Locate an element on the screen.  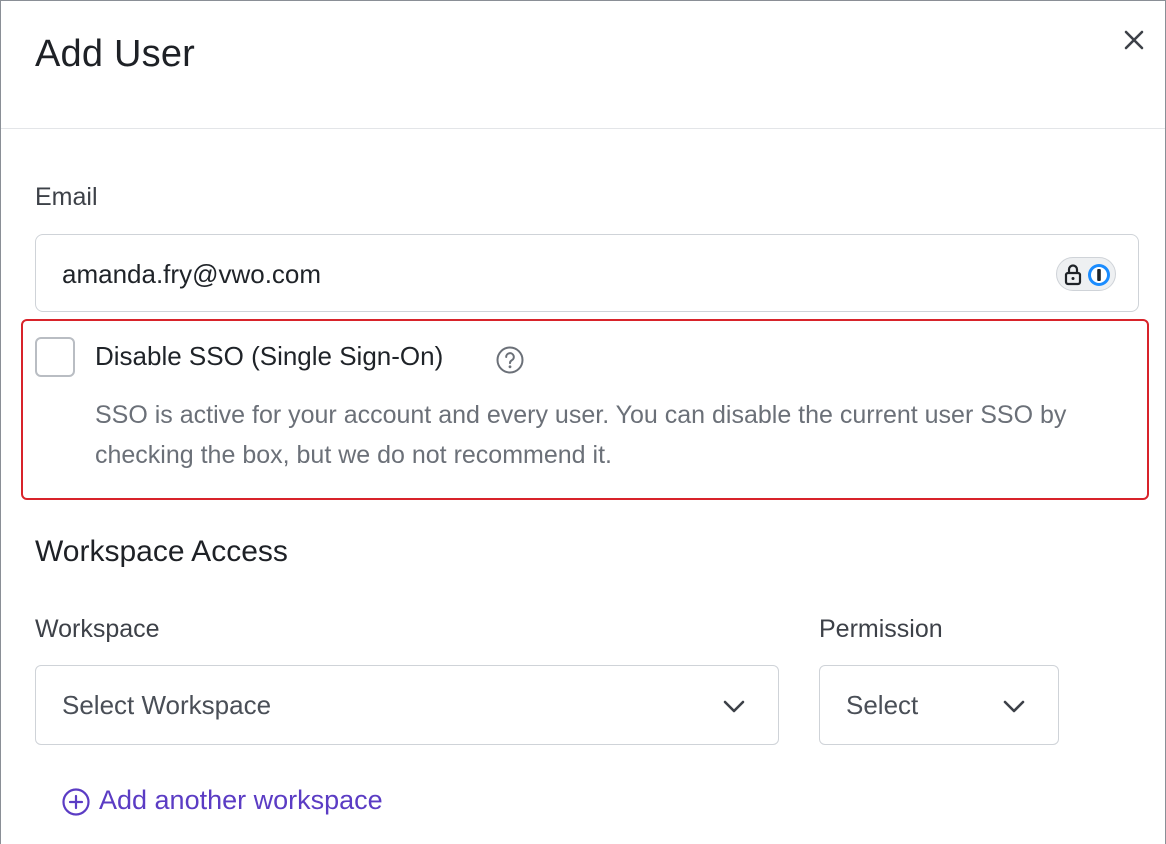
close-icon is located at coordinates (1134, 40).